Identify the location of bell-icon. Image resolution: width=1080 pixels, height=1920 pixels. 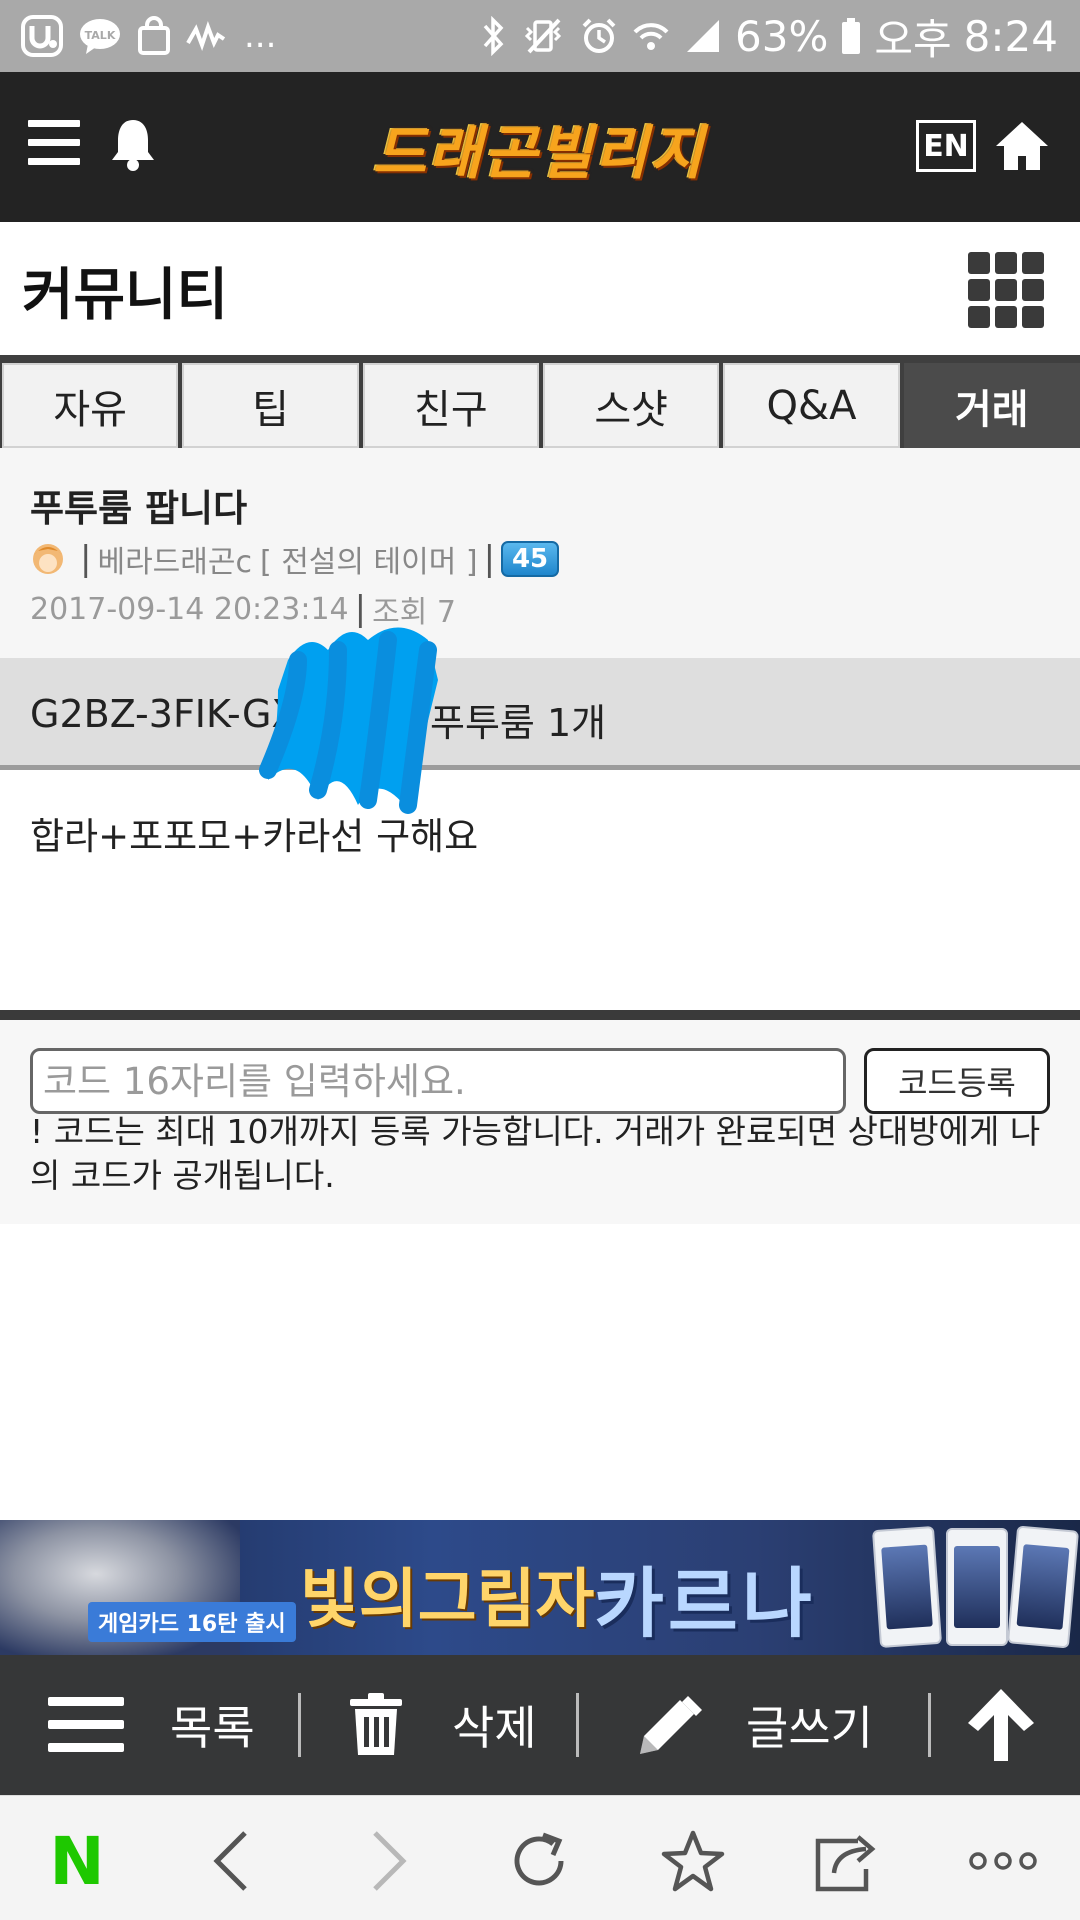
(133, 144).